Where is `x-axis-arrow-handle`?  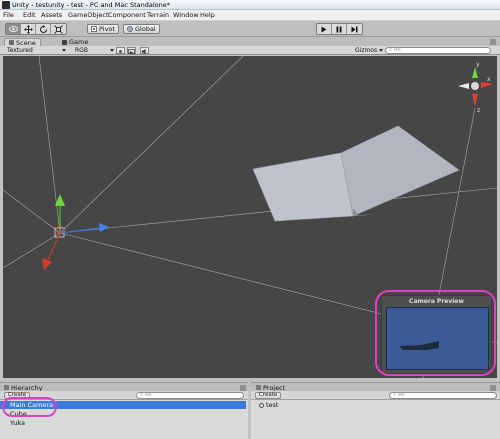
x-axis-arrow-handle is located at coordinates (104, 227).